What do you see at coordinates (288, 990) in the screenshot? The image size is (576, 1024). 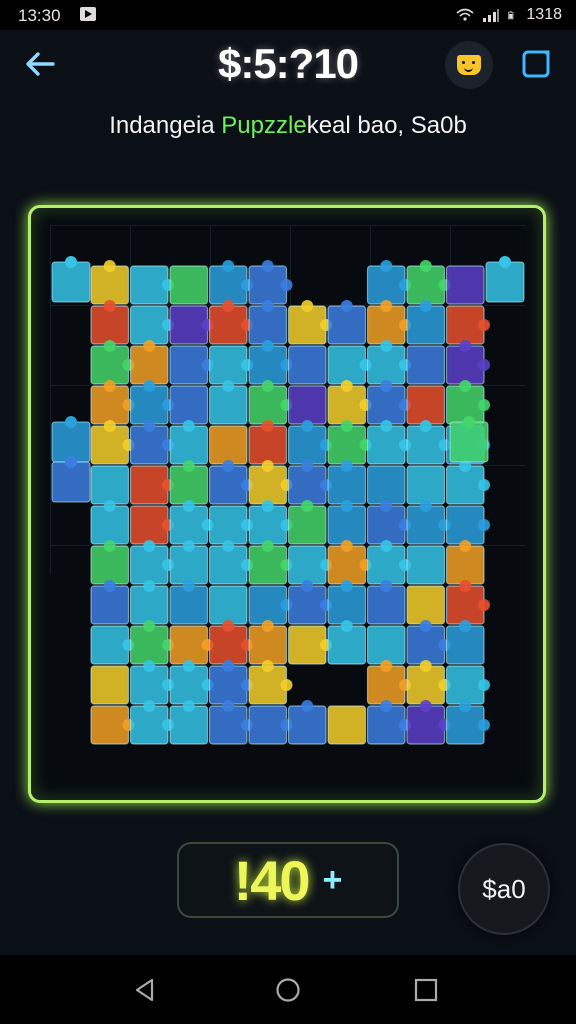 I see `nav-home-button` at bounding box center [288, 990].